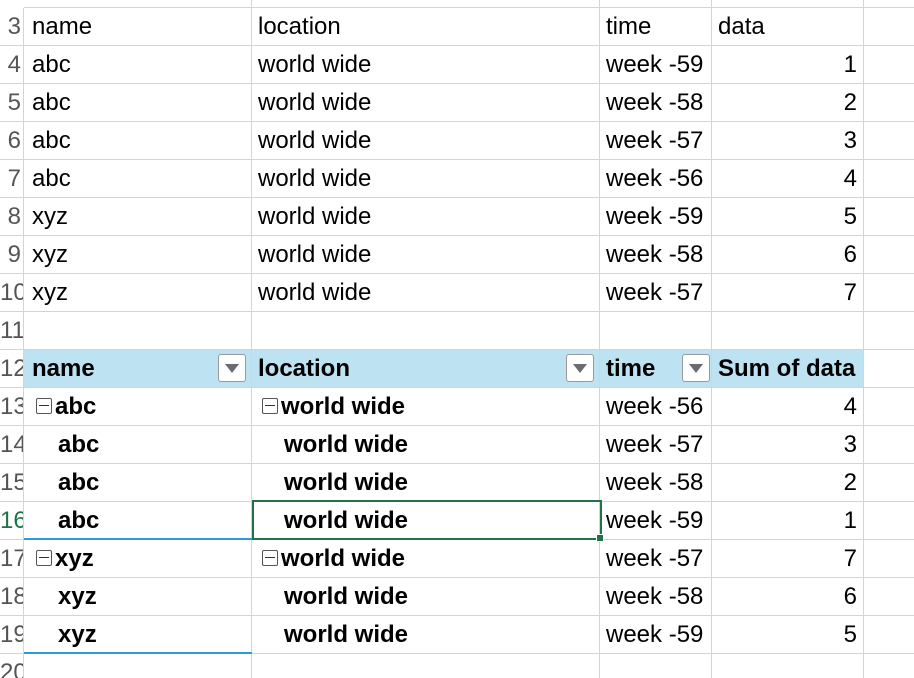 The width and height of the screenshot is (914, 678). Describe the element at coordinates (788, 445) in the screenshot. I see `pivot-cell-value: 3` at that location.